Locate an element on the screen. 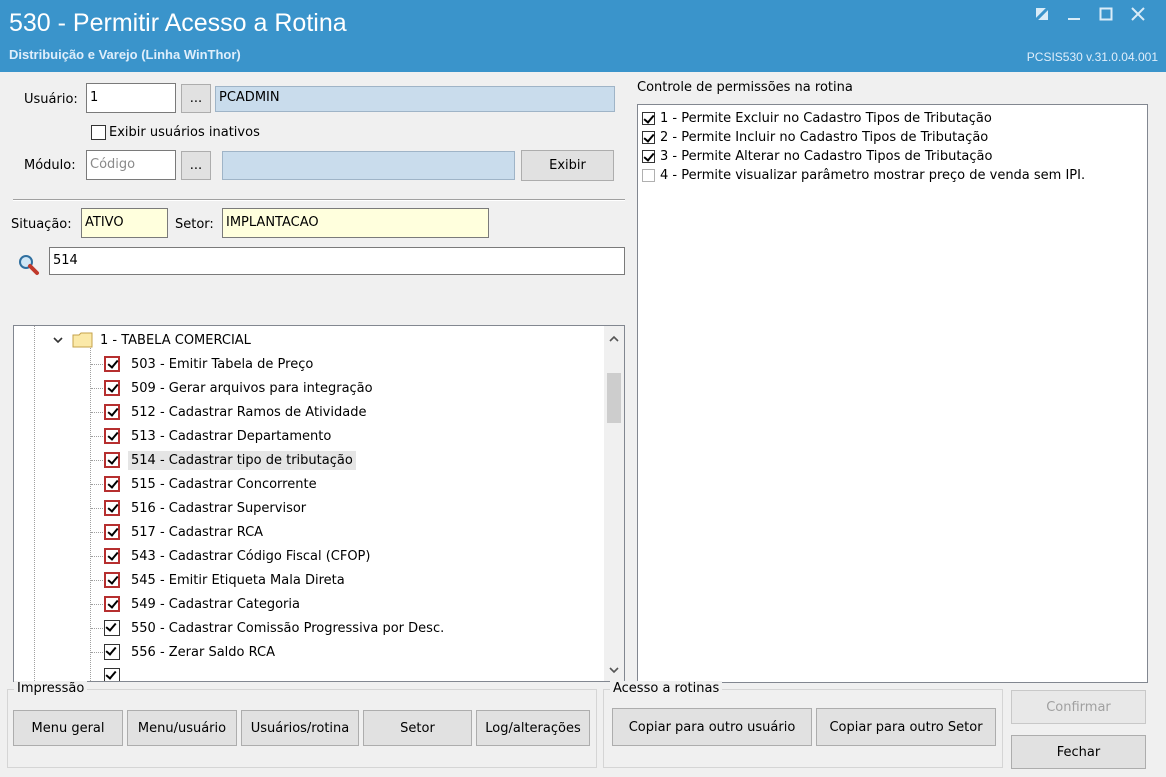 This screenshot has width=1166, height=777. scroll-down-icon is located at coordinates (614, 670).